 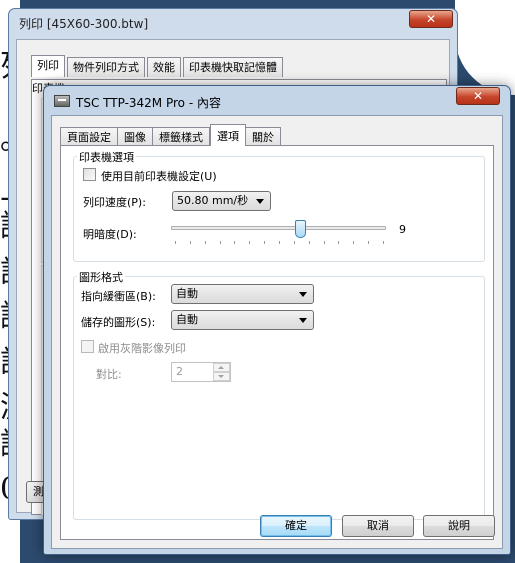 I want to click on print-window-title: 列印 [45X60-300.btw], so click(x=84, y=24).